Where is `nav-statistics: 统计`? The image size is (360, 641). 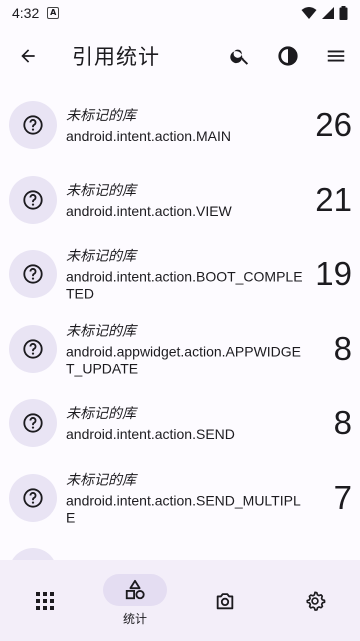 nav-statistics: 统计 is located at coordinates (135, 600).